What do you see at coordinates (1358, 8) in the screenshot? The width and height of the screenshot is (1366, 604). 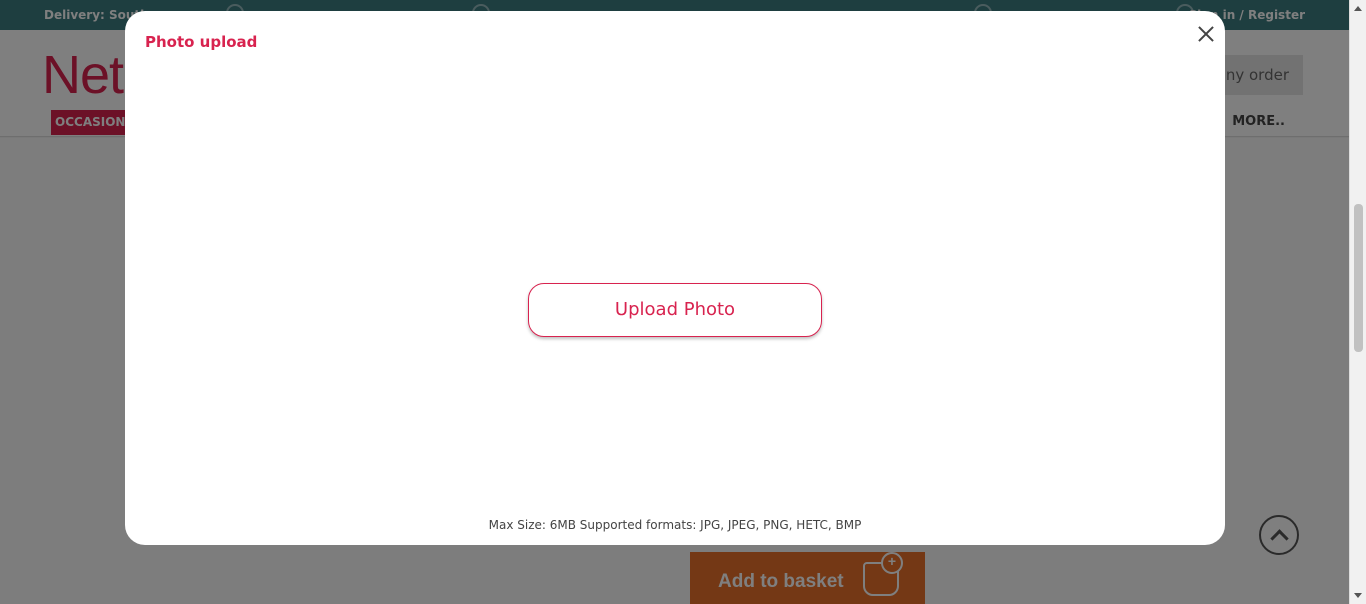 I see `scroll-up-arrow-icon` at bounding box center [1358, 8].